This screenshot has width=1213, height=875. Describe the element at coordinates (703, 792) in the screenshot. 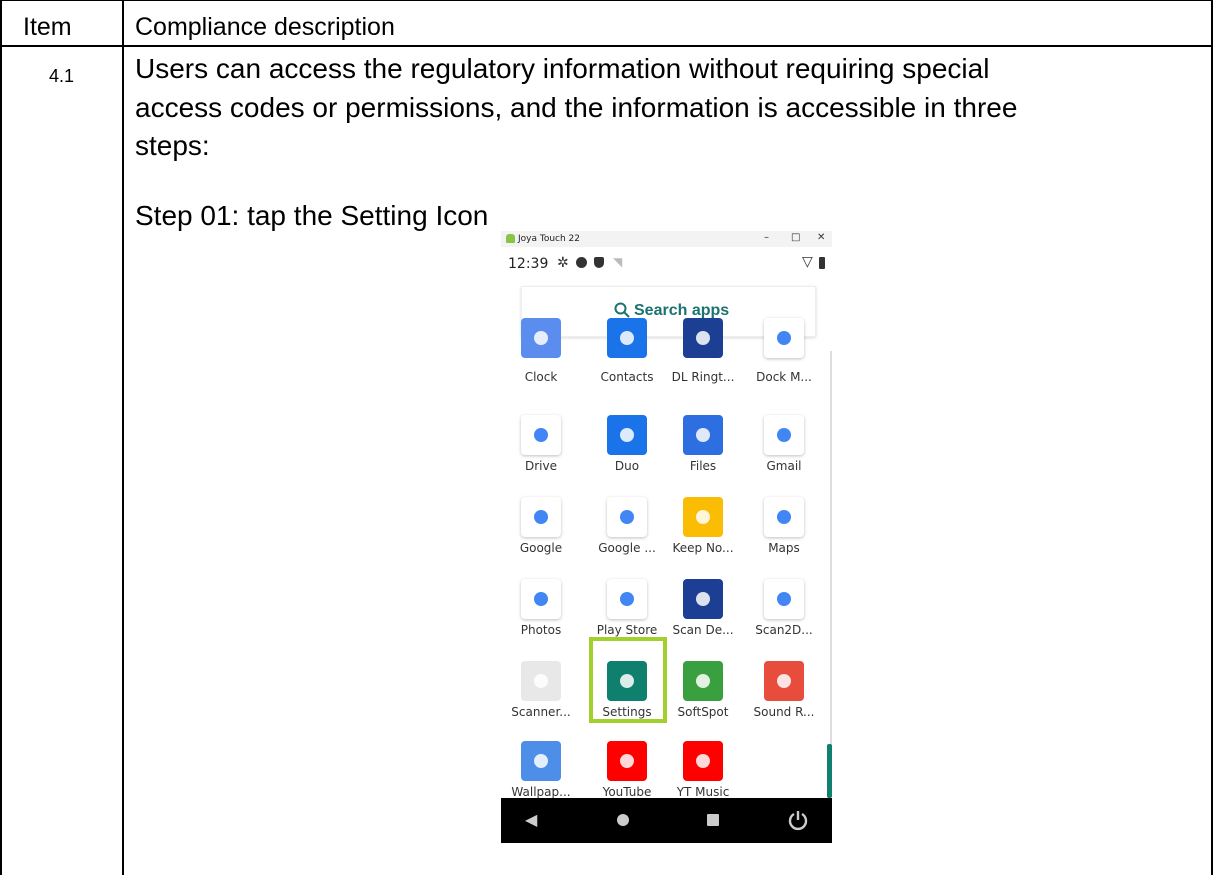

I see `app-label: YT Music` at that location.